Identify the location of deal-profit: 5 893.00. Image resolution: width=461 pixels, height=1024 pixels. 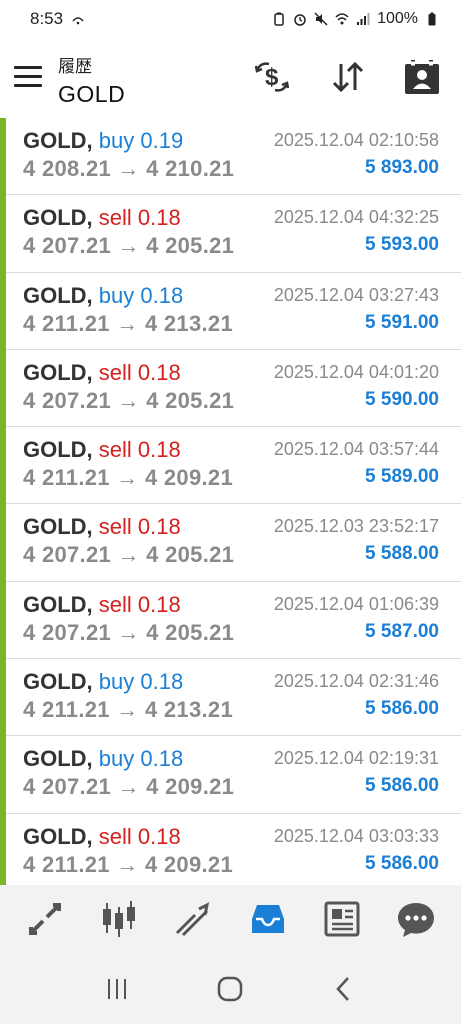
(402, 167).